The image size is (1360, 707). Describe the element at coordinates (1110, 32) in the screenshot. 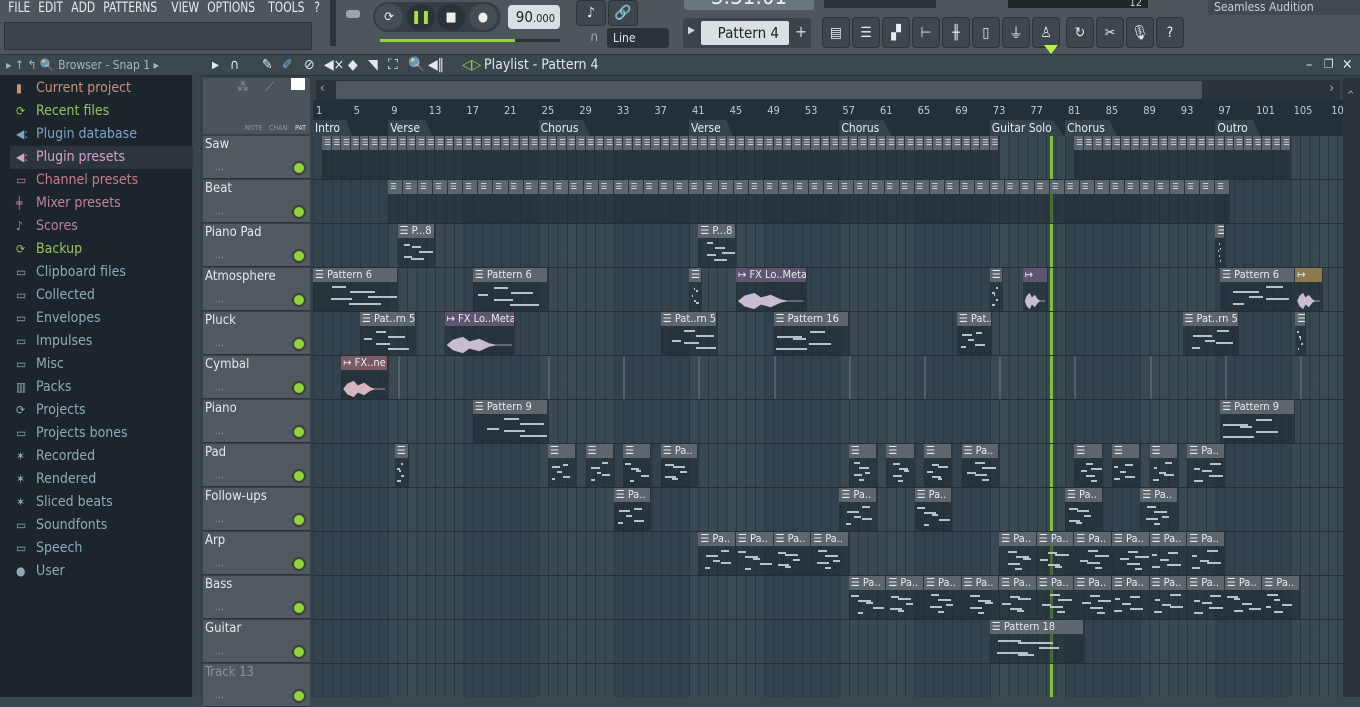

I see `cut-button: ✂` at that location.